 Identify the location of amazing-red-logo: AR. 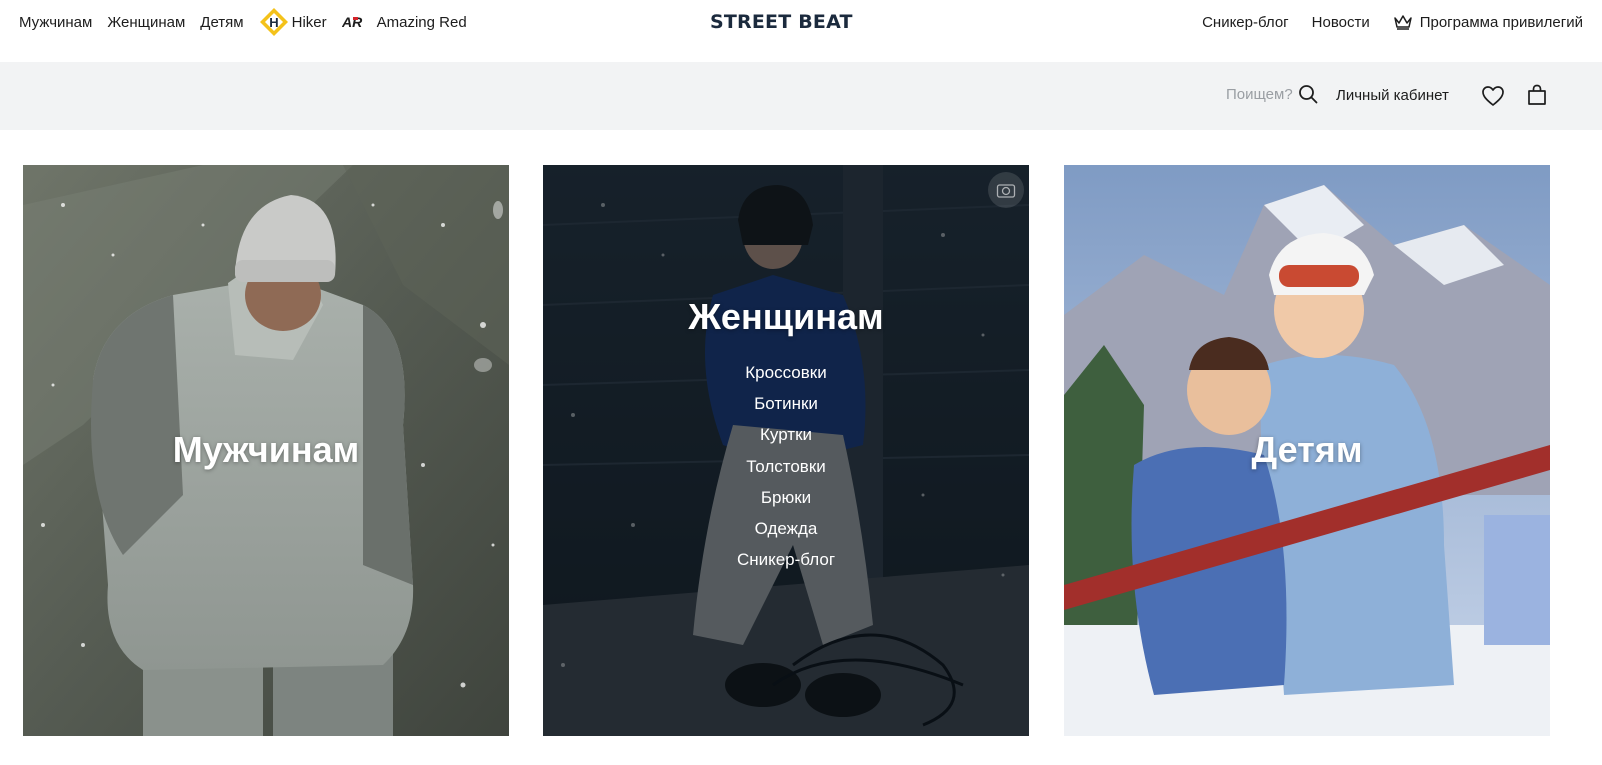
(352, 22).